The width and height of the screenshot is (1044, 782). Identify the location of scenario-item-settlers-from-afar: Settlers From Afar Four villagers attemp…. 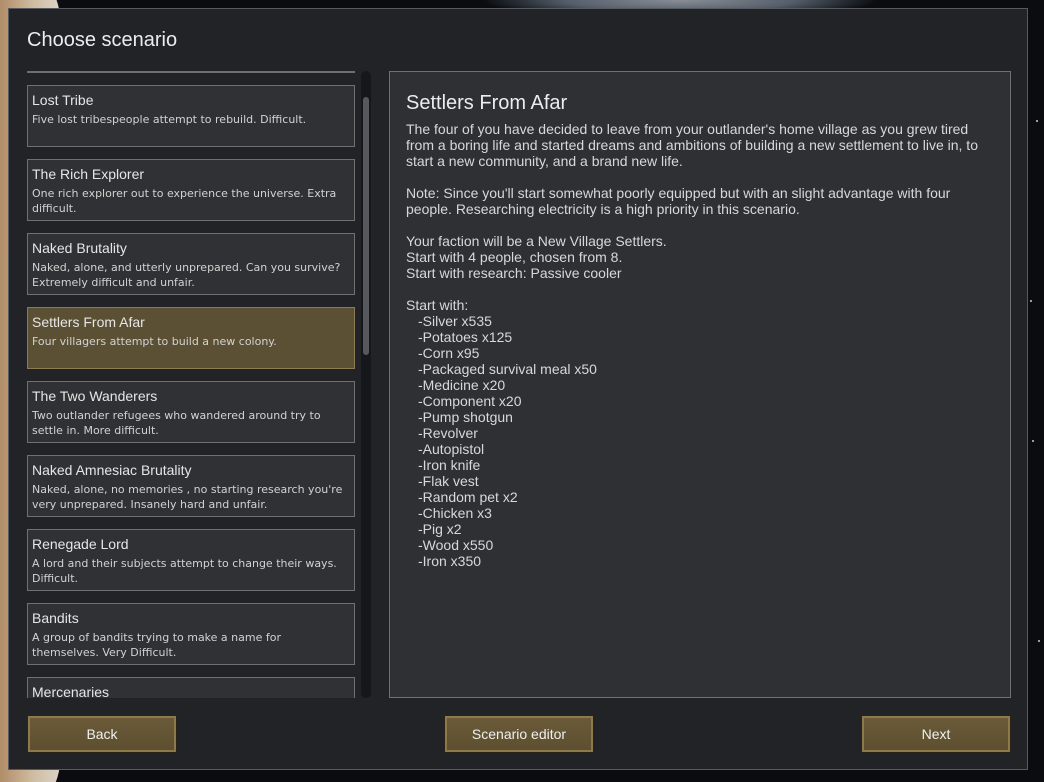
(191, 338).